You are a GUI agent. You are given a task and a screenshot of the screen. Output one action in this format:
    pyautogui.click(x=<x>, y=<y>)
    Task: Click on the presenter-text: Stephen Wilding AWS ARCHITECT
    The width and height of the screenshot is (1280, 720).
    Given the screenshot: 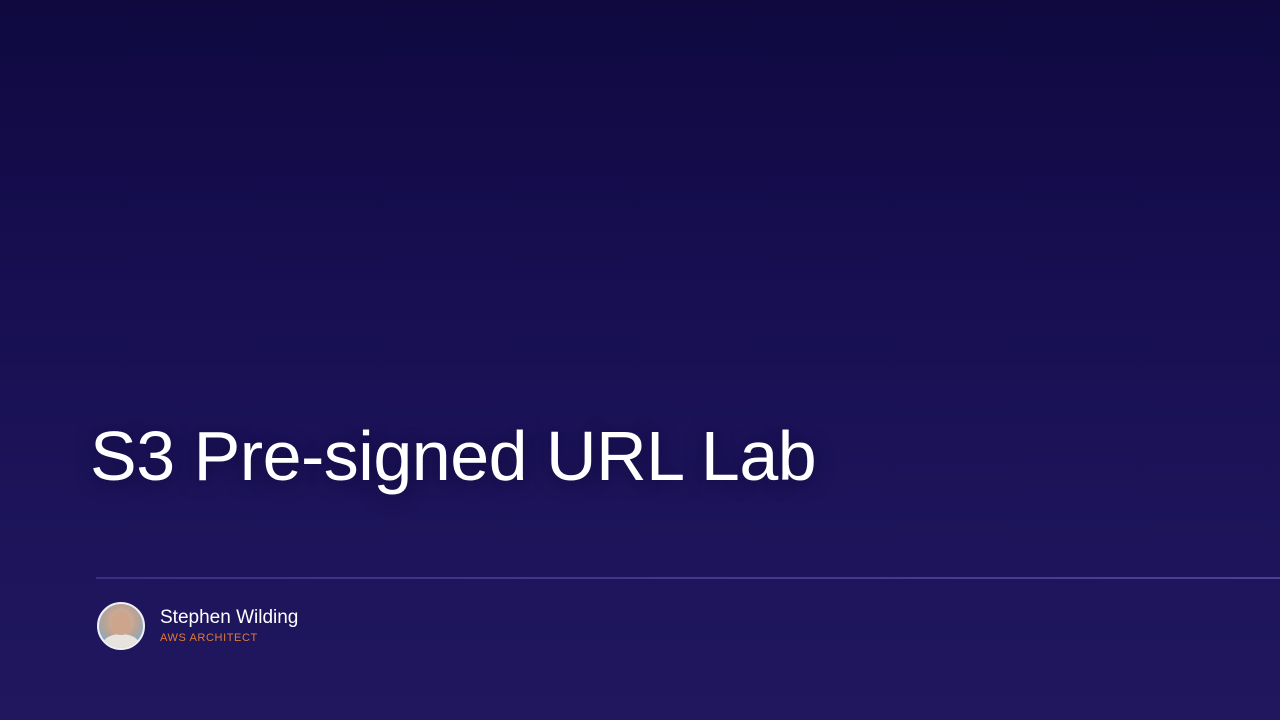 What is the action you would take?
    pyautogui.click(x=229, y=626)
    